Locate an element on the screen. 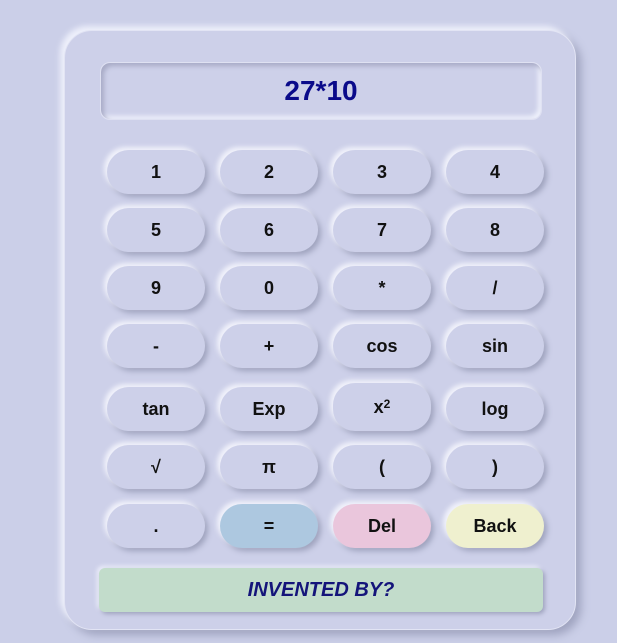 The image size is (617, 643). key-3: 3 is located at coordinates (382, 172).